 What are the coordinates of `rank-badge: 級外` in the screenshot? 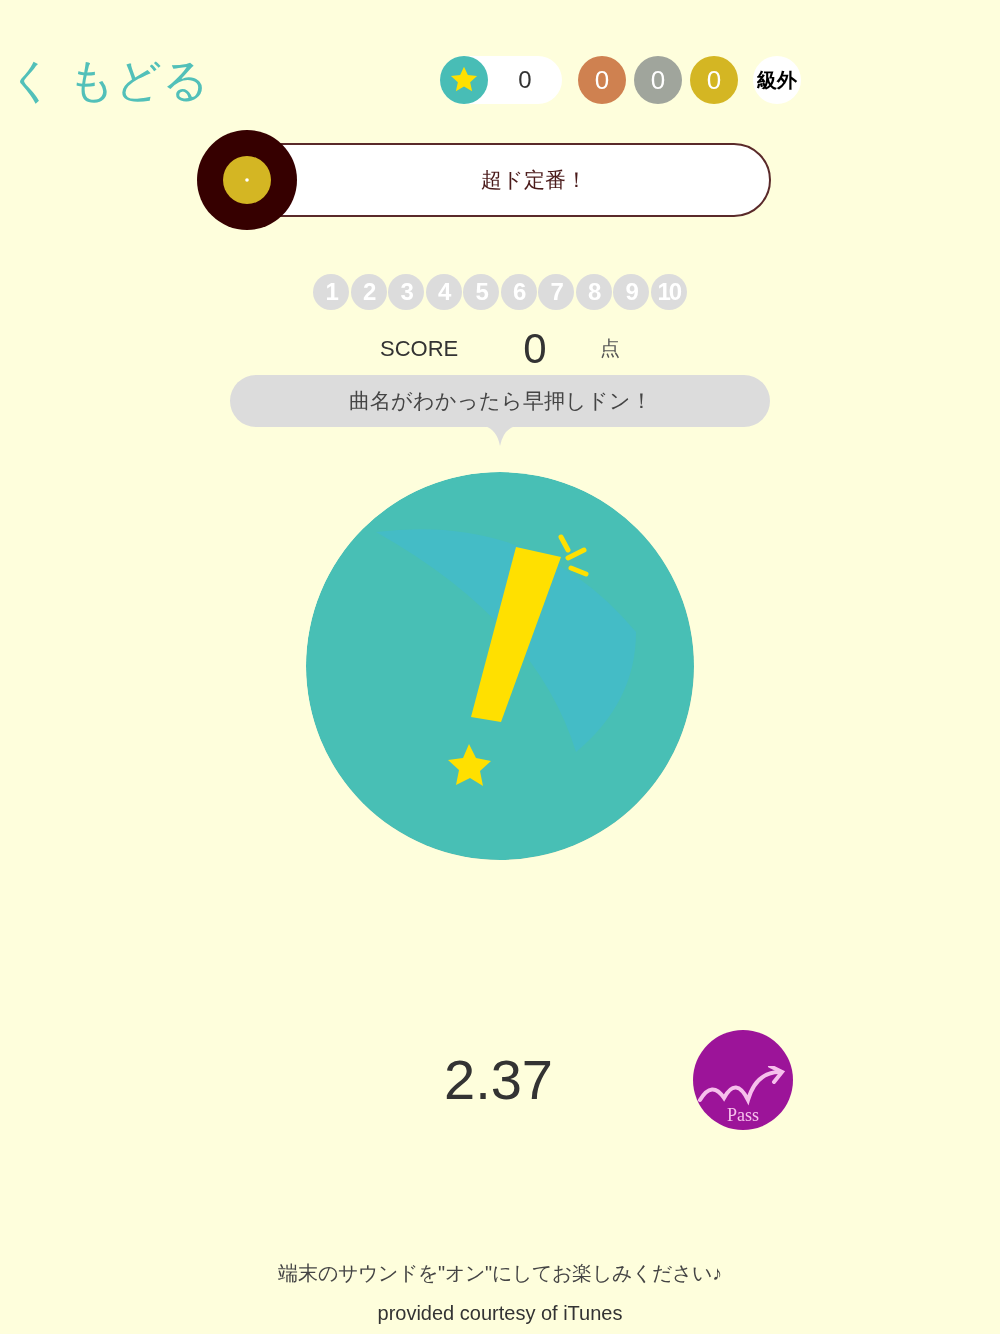 It's located at (777, 80).